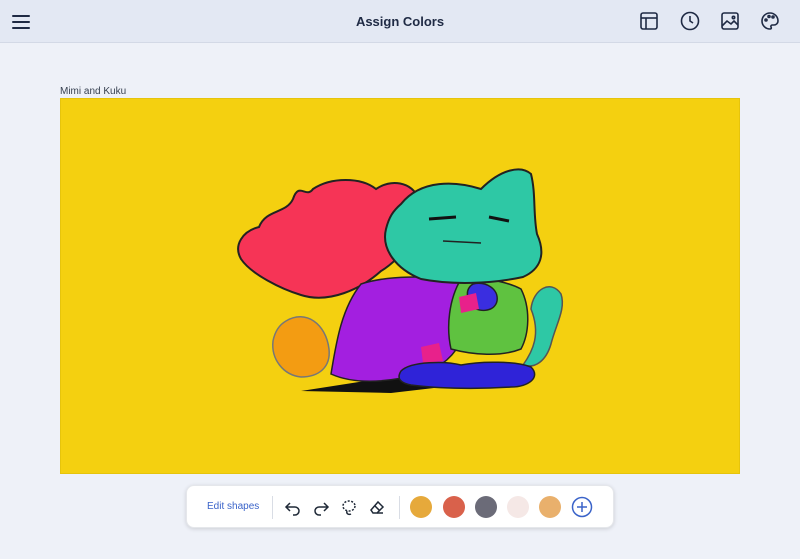 The image size is (800, 559). Describe the element at coordinates (377, 507) in the screenshot. I see `eraser-icon` at that location.